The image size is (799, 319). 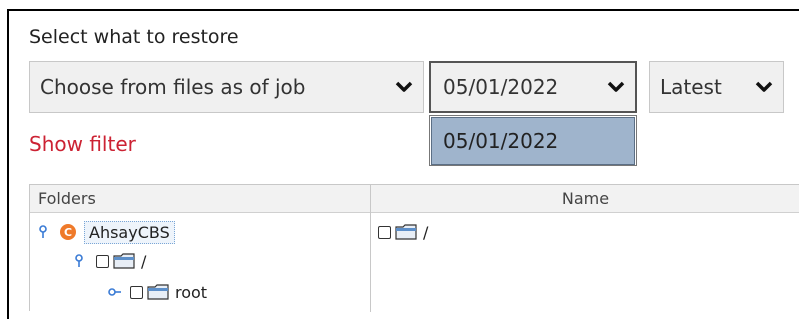 What do you see at coordinates (426, 232) in the screenshot?
I see `name-list-label: /` at bounding box center [426, 232].